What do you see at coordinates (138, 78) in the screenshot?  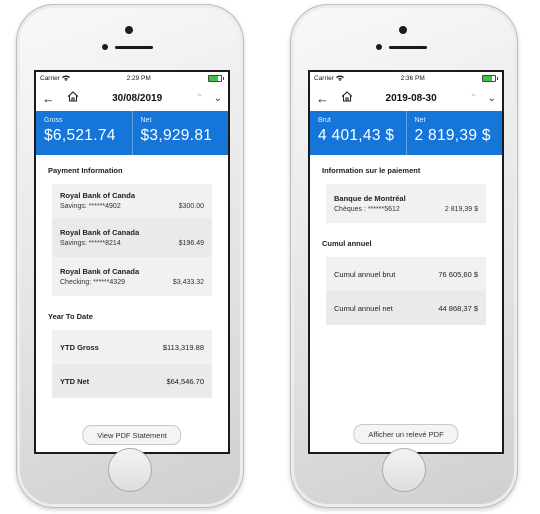 I see `status-time: 2:29 PM` at bounding box center [138, 78].